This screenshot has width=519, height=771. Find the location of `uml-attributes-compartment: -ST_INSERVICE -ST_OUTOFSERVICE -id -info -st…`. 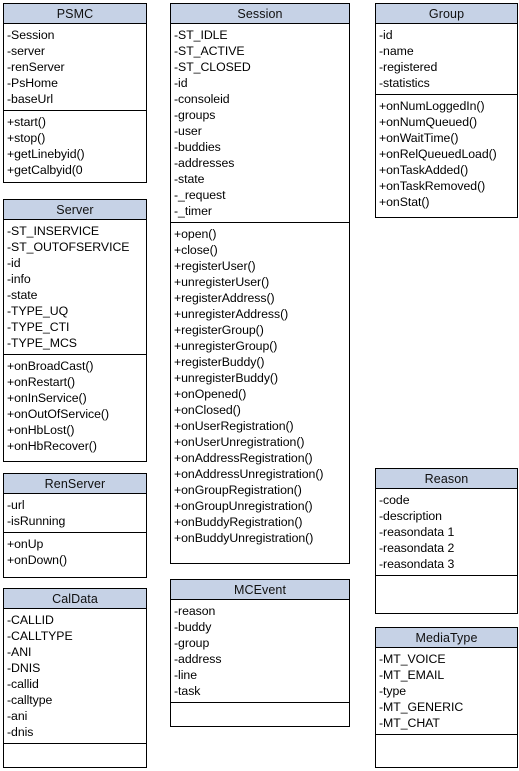

uml-attributes-compartment: -ST_INSERVICE -ST_OUTOFSERVICE -id -info -st… is located at coordinates (75, 287).